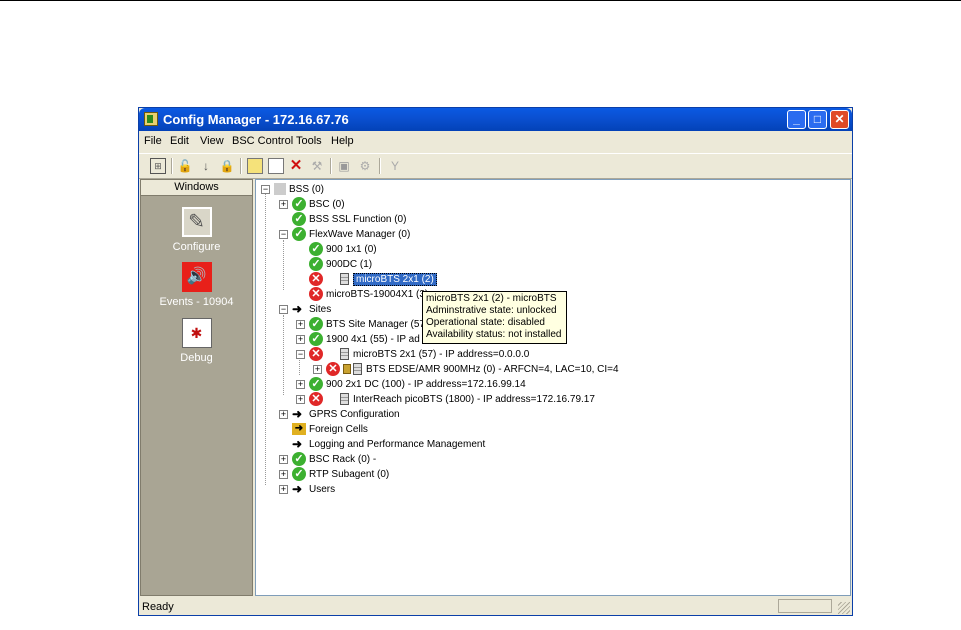 This screenshot has height=630, width=961. I want to click on minimize-button: _, so click(796, 119).